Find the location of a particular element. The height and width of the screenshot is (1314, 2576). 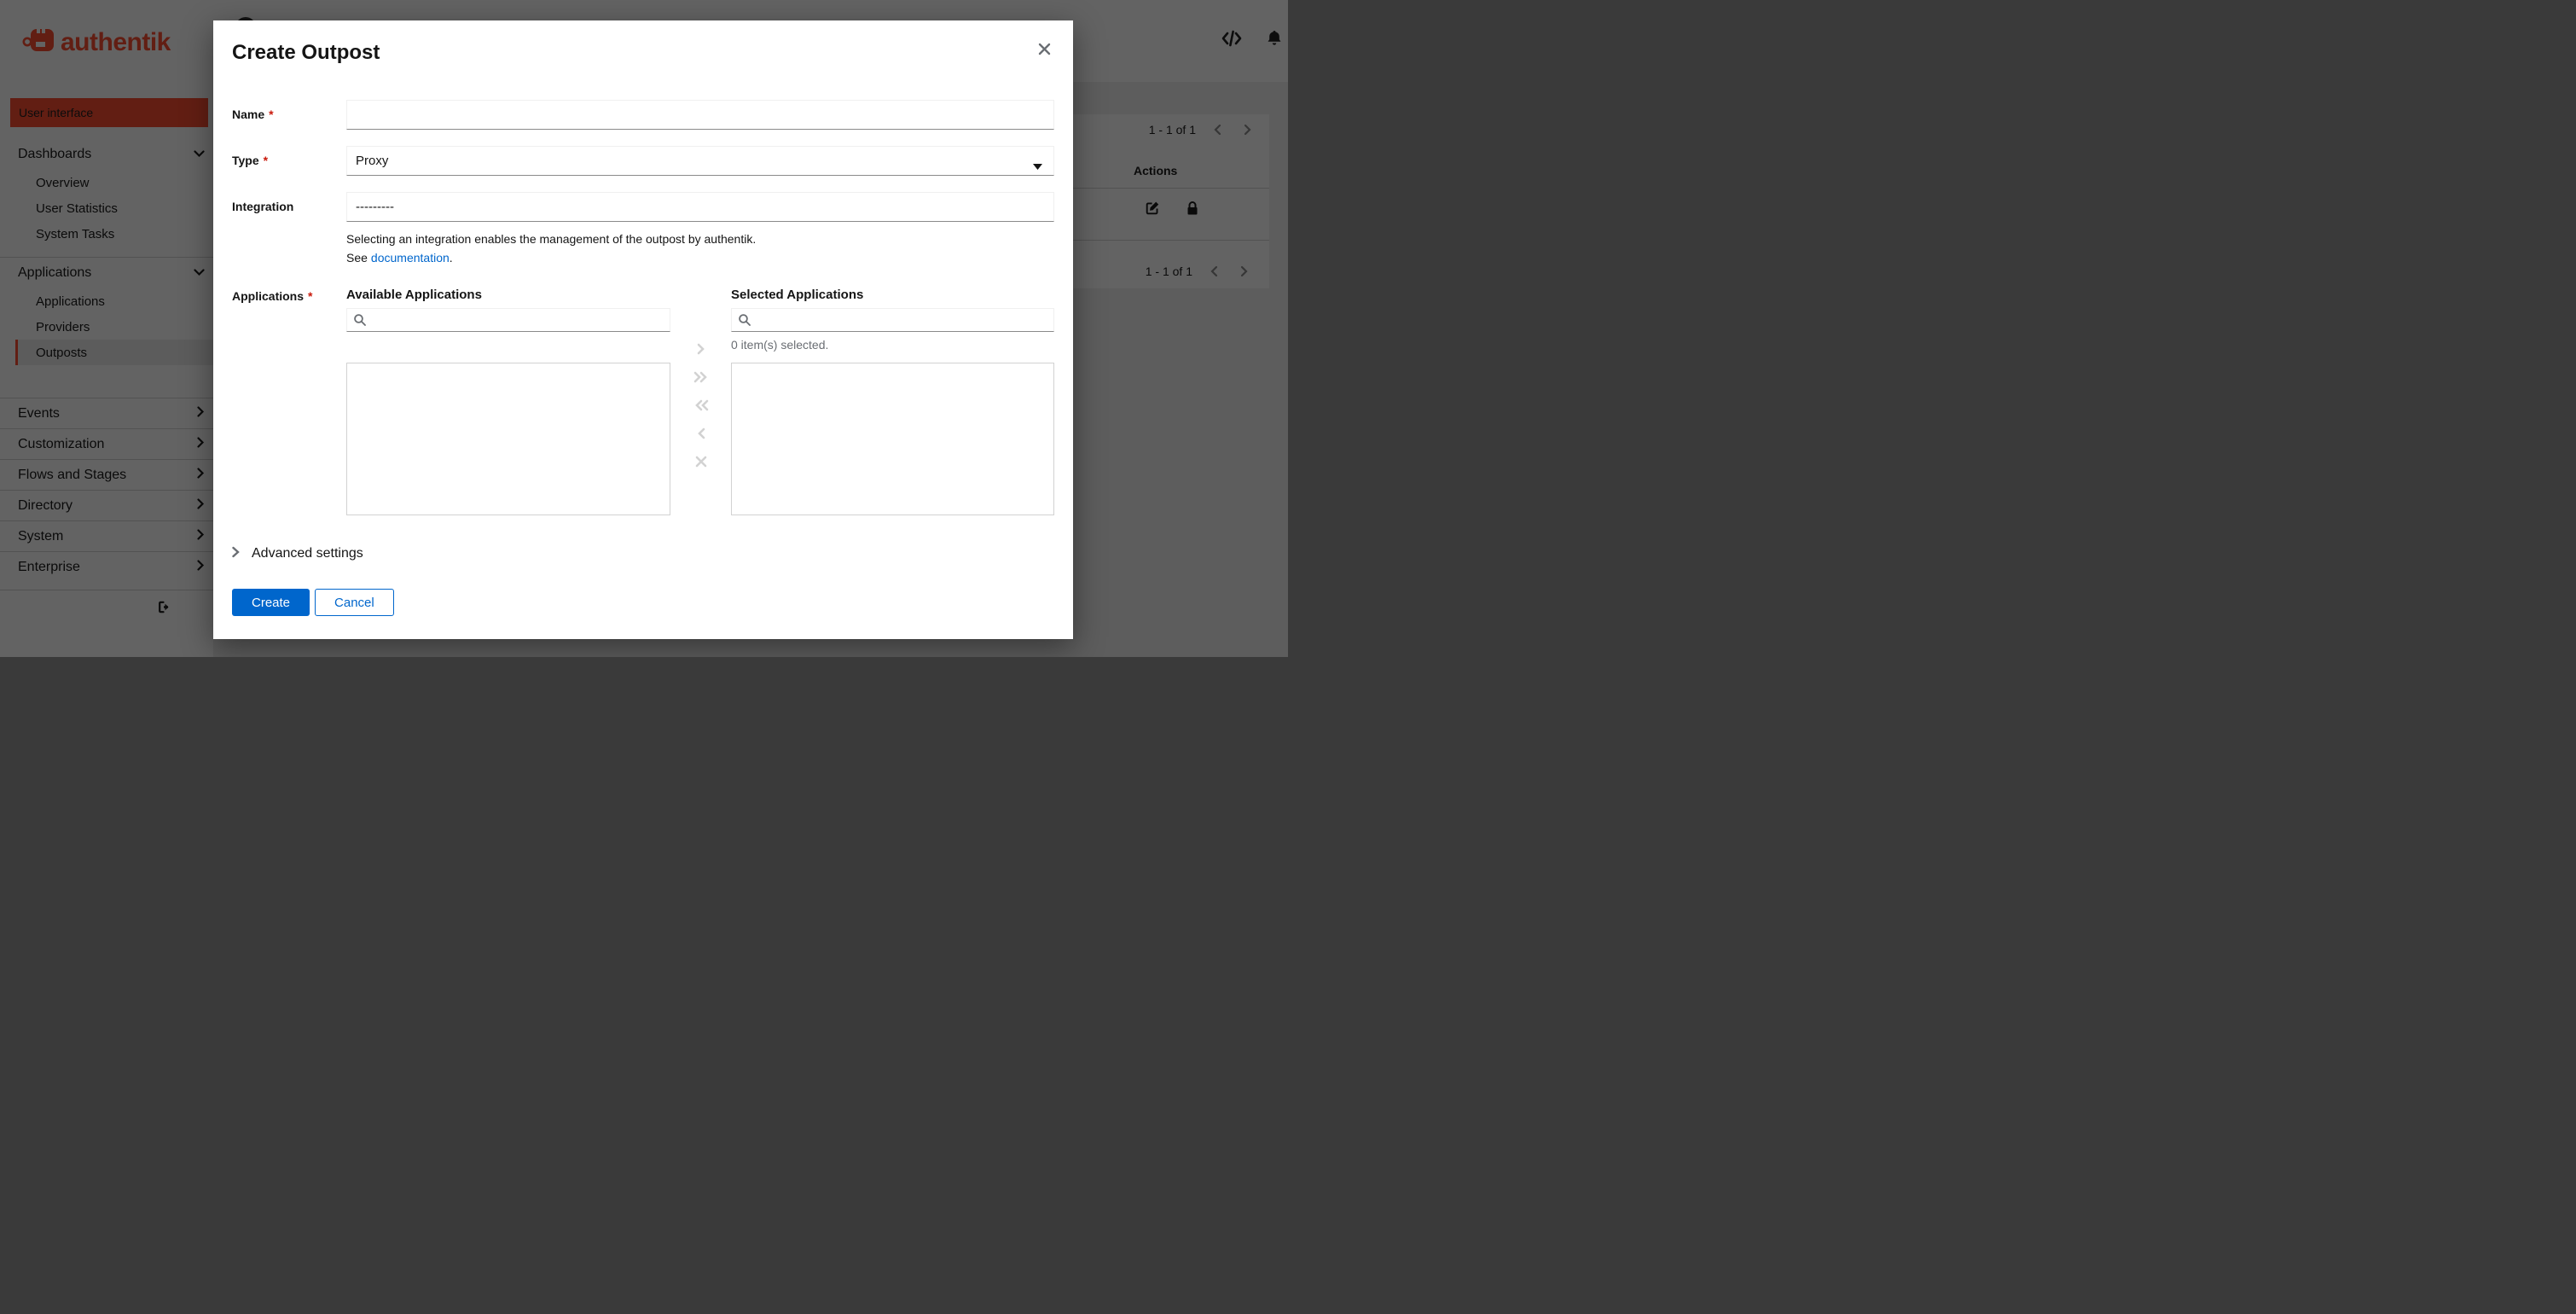

selected-applications-title: Selected Applications is located at coordinates (797, 295).